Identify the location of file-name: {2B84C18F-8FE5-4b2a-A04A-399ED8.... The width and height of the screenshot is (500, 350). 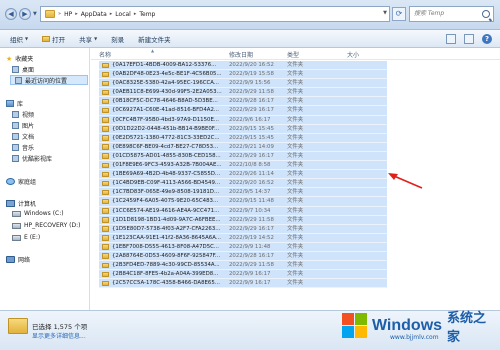
(165, 274).